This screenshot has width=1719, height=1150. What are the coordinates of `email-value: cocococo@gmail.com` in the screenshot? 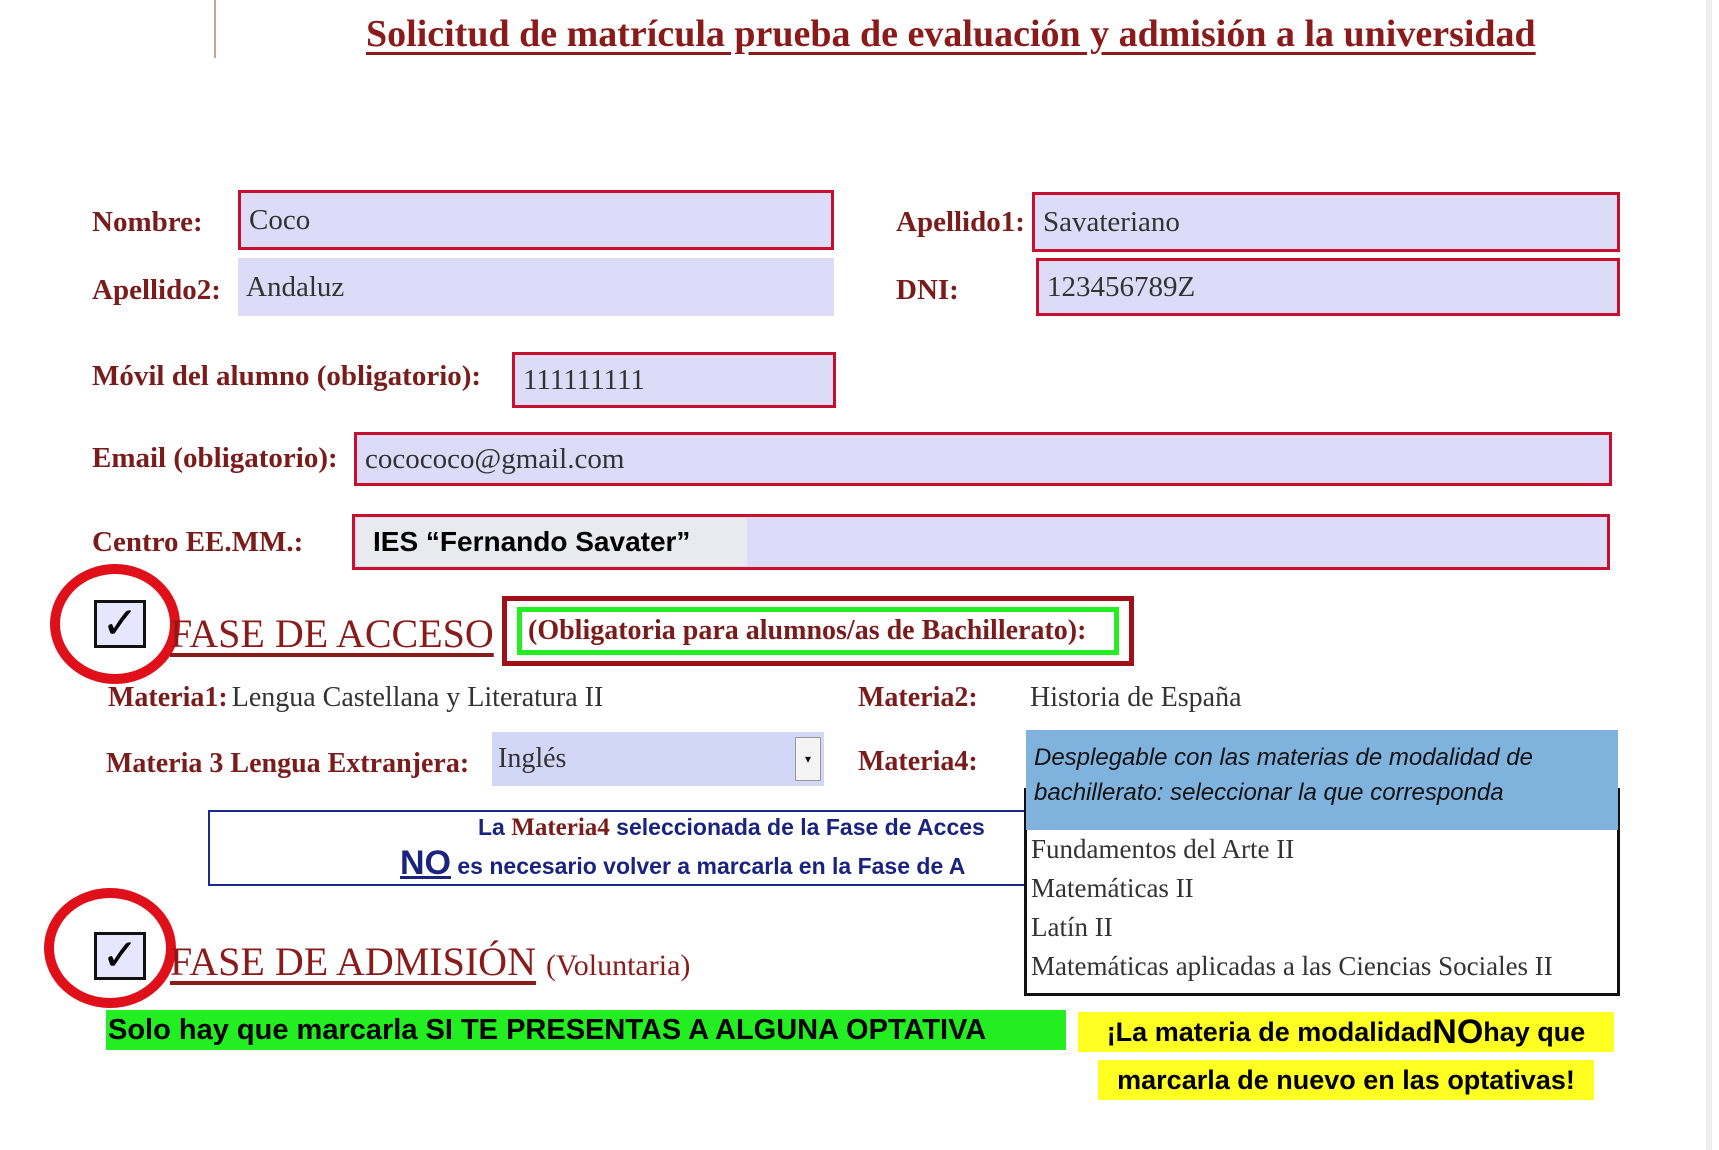 It's located at (495, 458).